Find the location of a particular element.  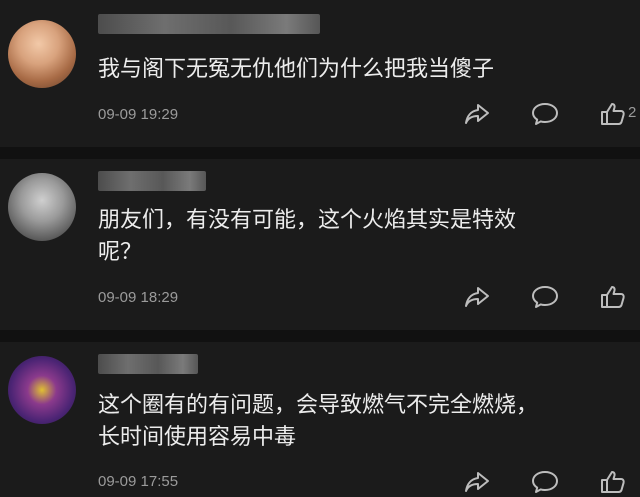

comment-time: 09-09 17:55 is located at coordinates (138, 481).